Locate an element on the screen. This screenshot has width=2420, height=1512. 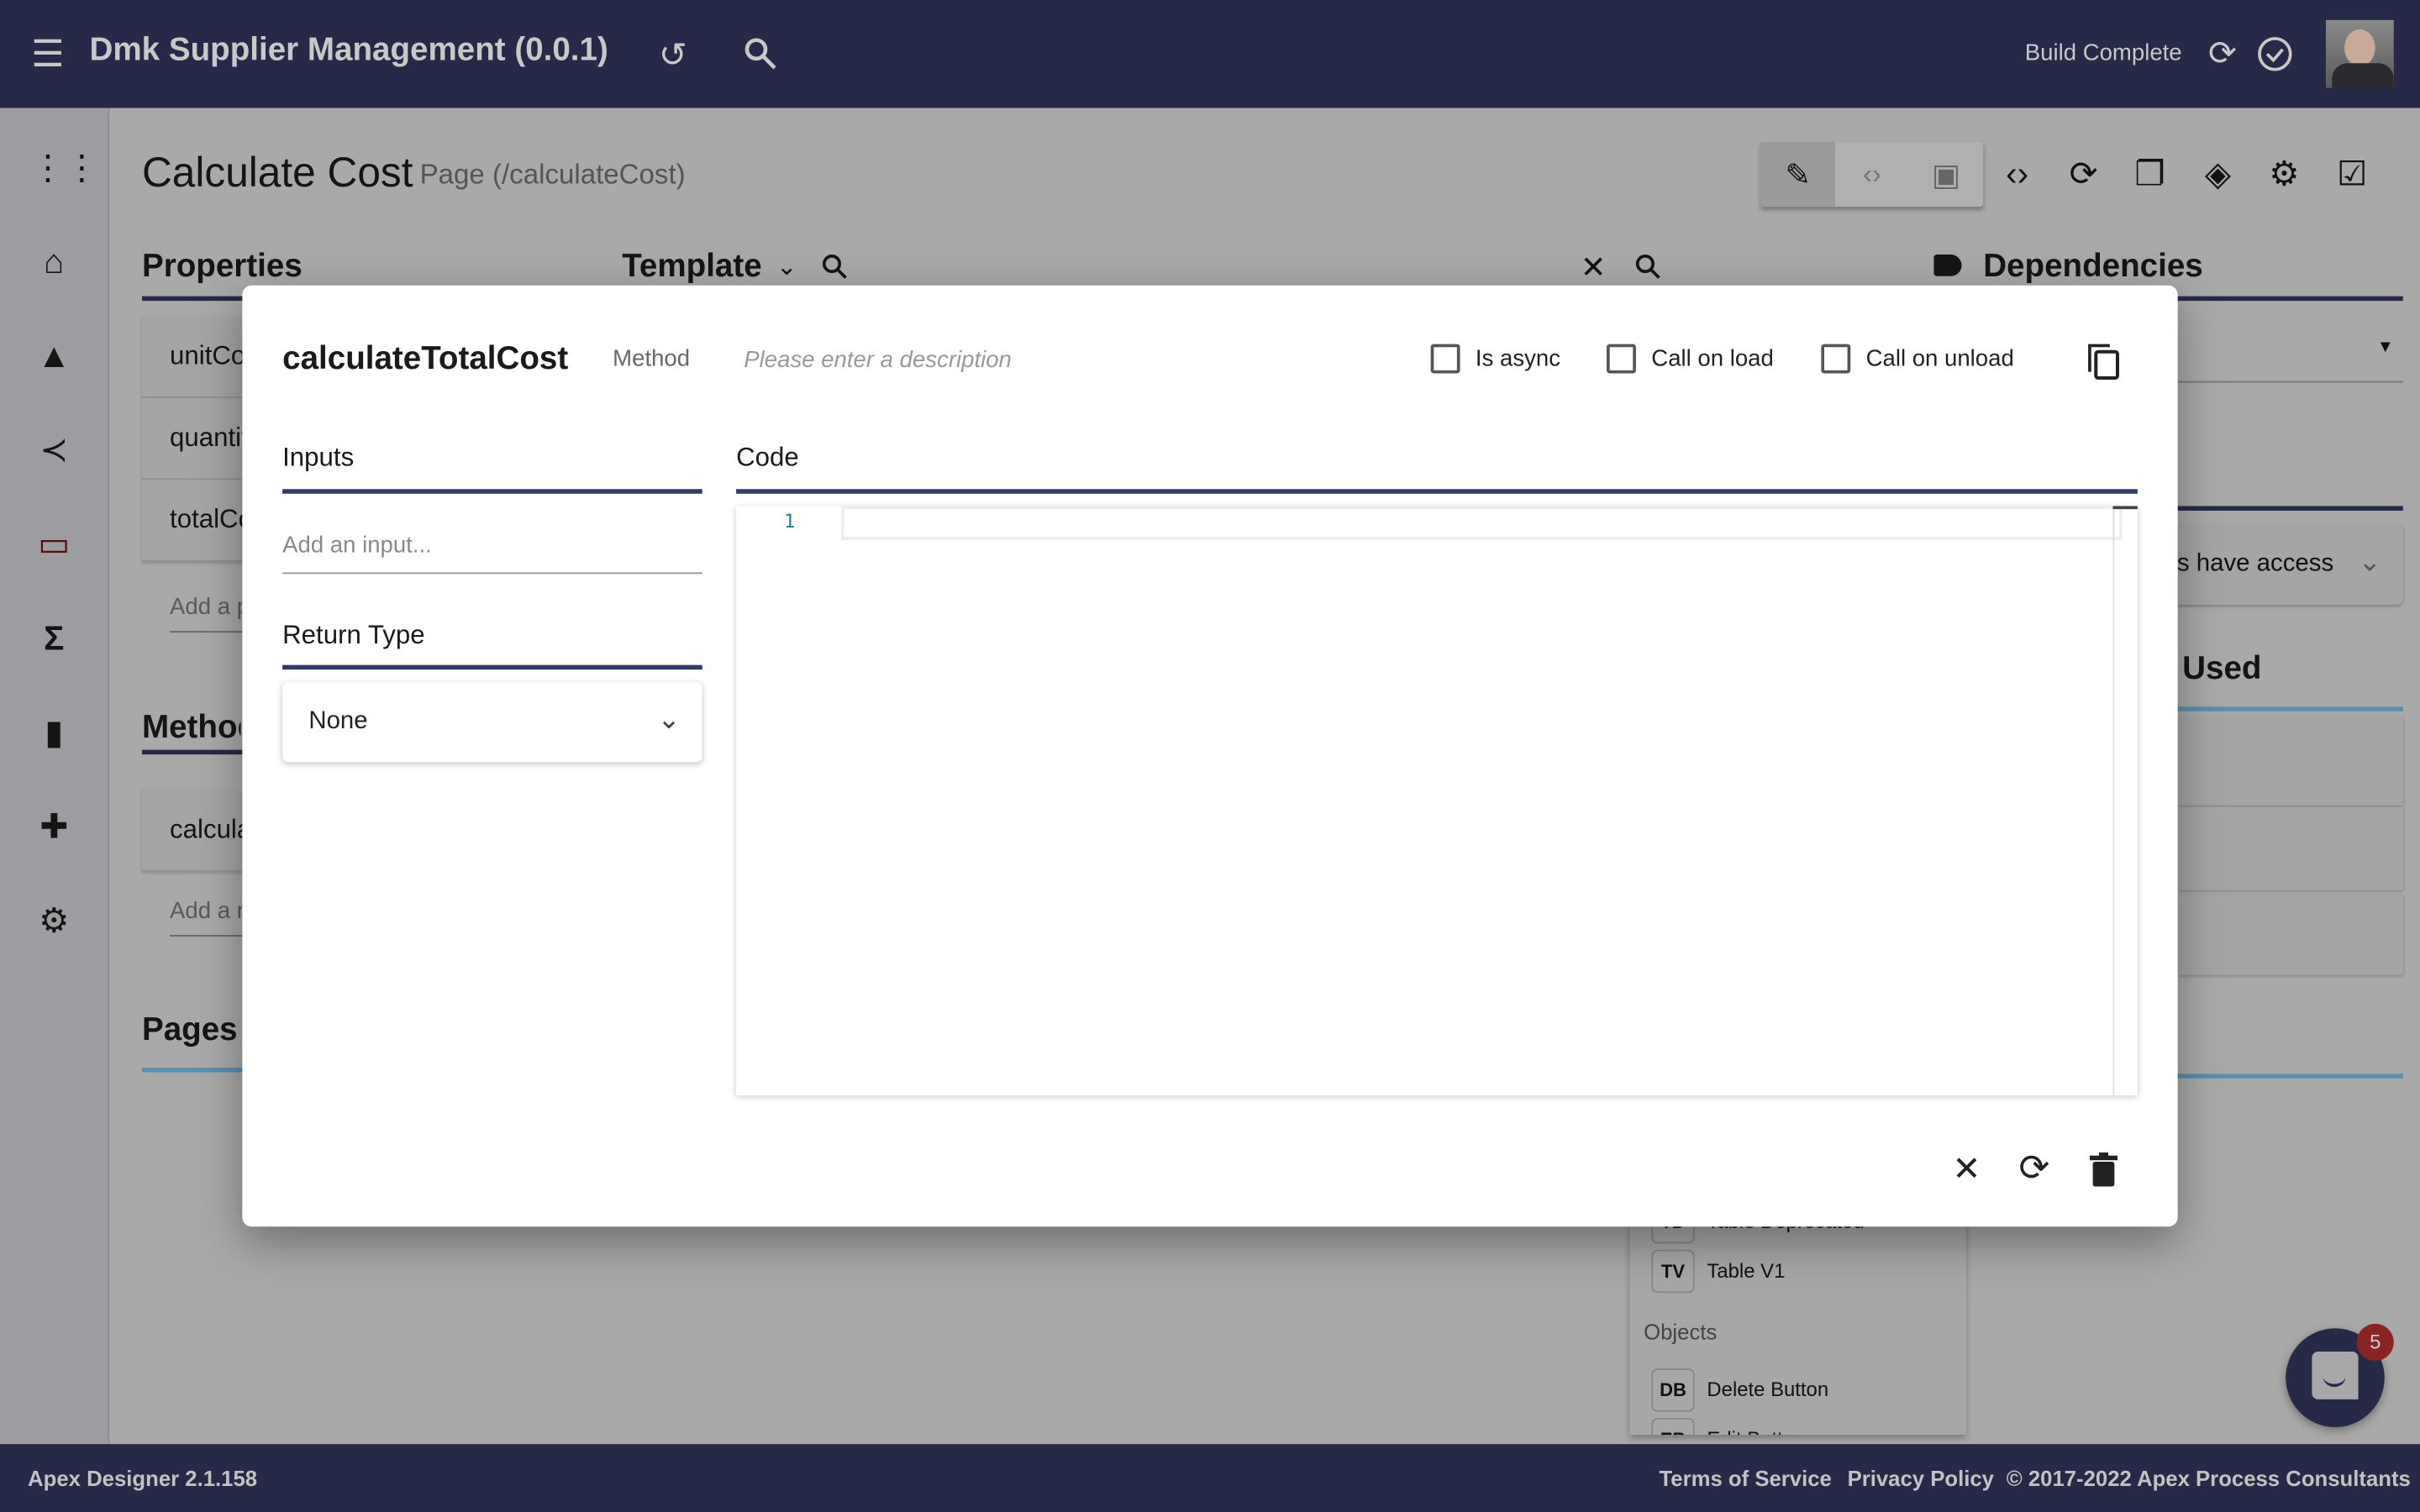
palette-item: Delete Button is located at coordinates (1767, 1389).